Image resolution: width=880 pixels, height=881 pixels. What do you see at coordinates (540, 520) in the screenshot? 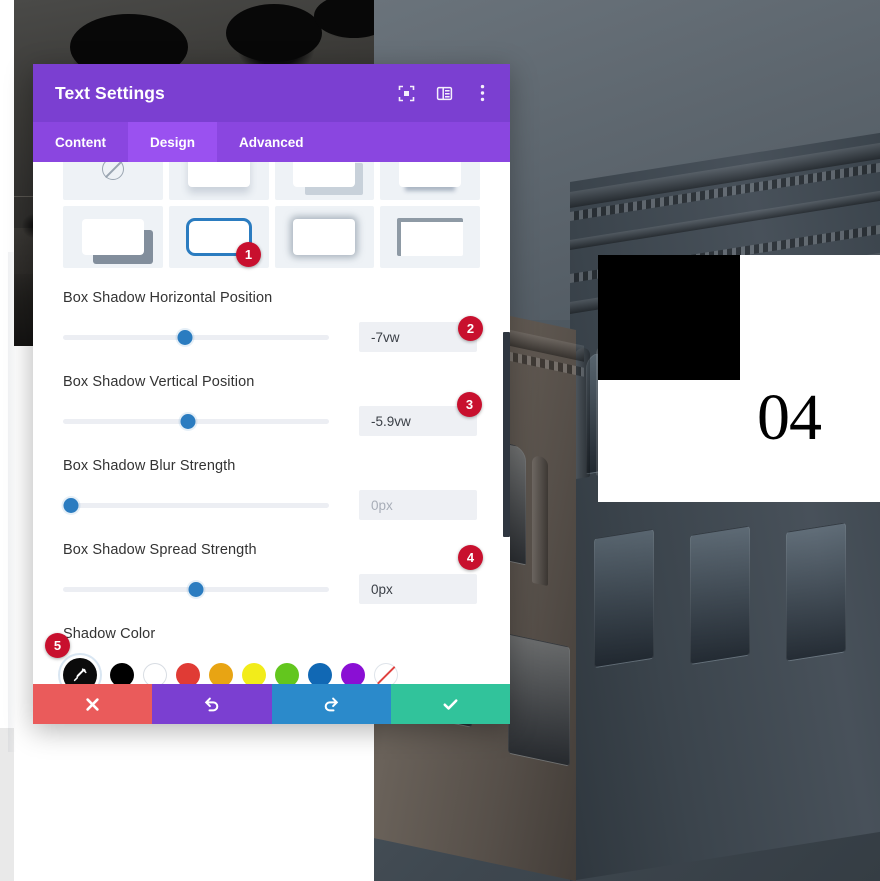
I see `column-group` at bounding box center [540, 520].